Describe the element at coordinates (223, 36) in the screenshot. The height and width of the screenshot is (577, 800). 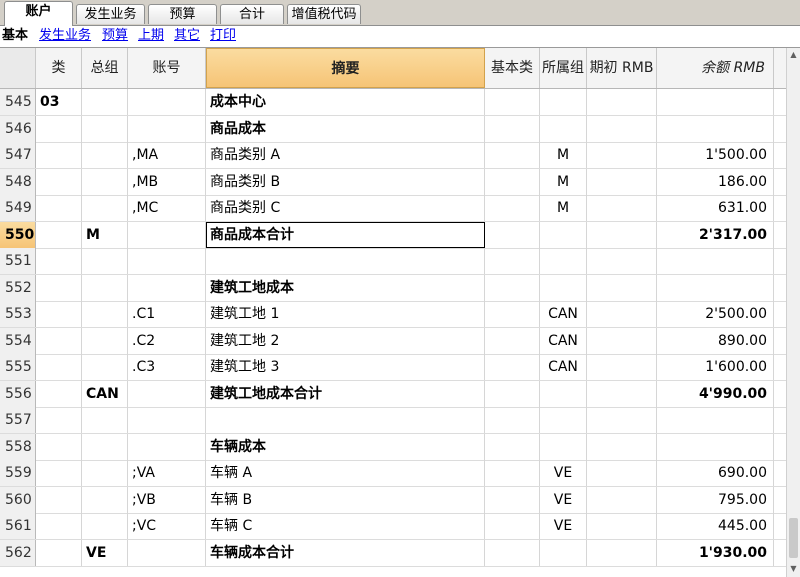
I see `view-link-print: 打印` at that location.